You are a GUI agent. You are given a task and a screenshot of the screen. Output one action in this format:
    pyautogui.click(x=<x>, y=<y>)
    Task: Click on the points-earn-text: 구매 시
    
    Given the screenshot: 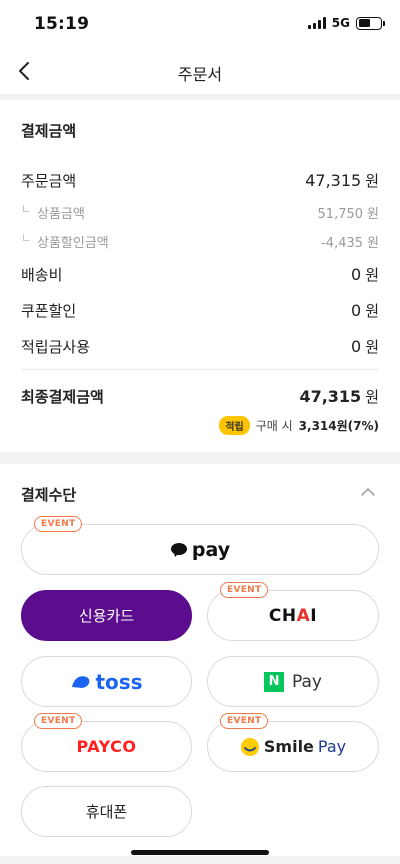 What is the action you would take?
    pyautogui.click(x=274, y=426)
    